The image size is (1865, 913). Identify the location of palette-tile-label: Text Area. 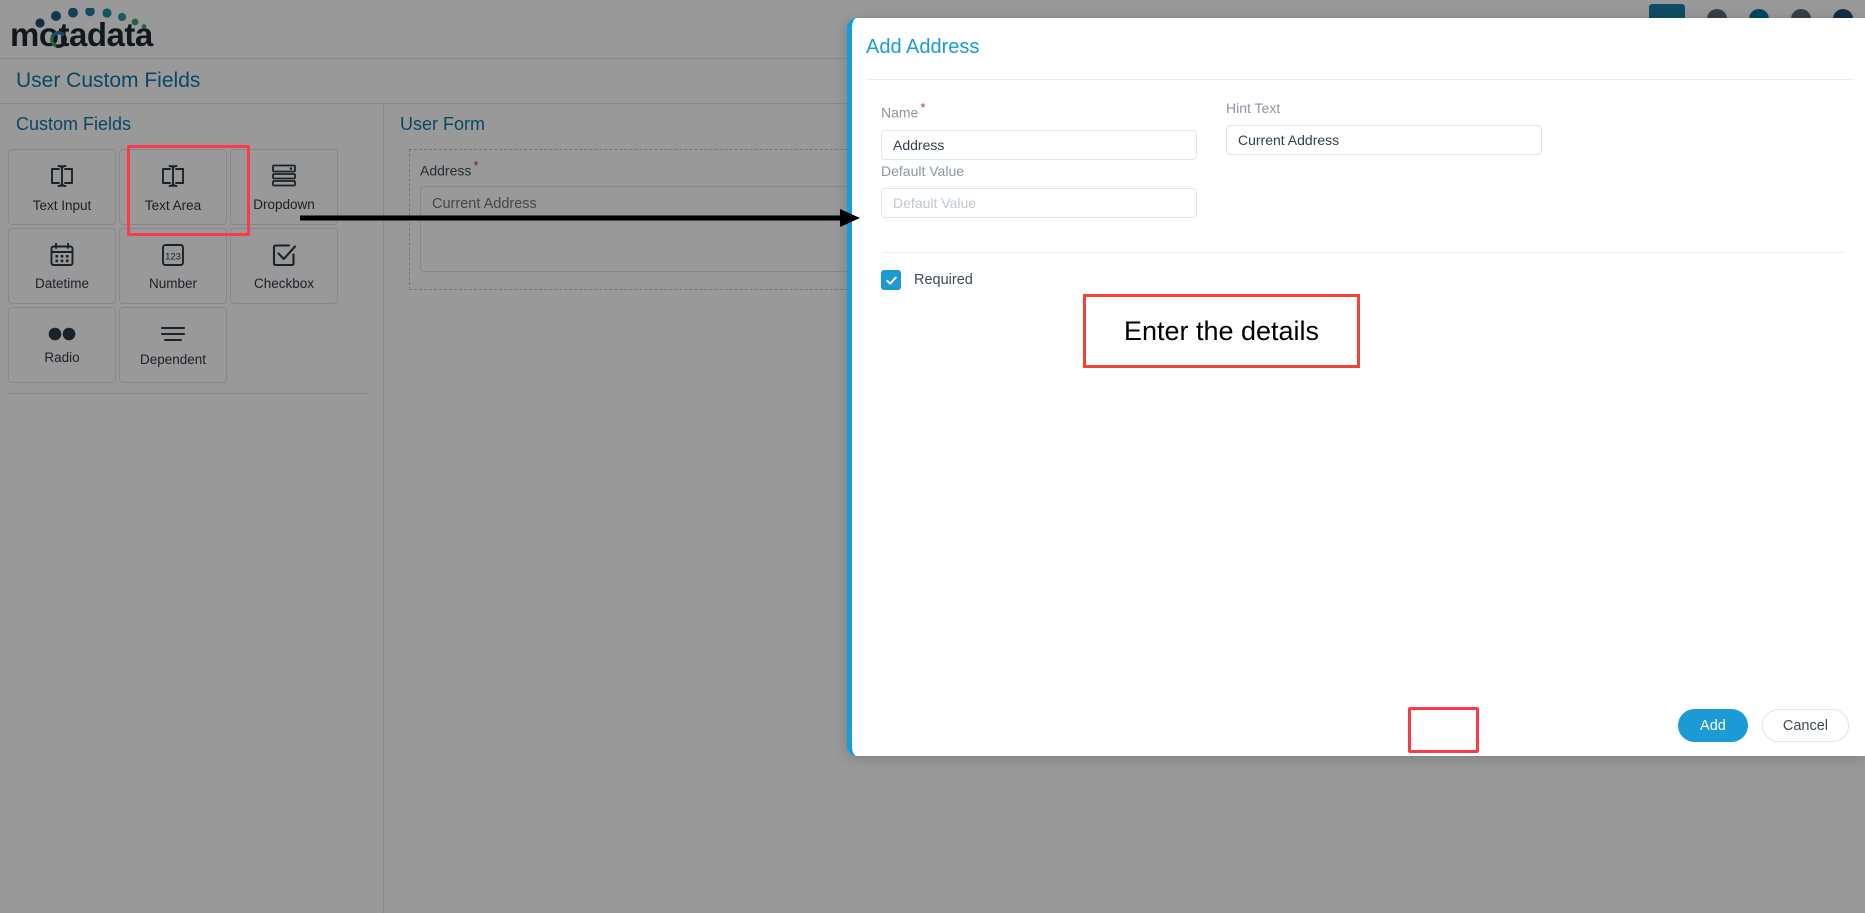
(173, 205).